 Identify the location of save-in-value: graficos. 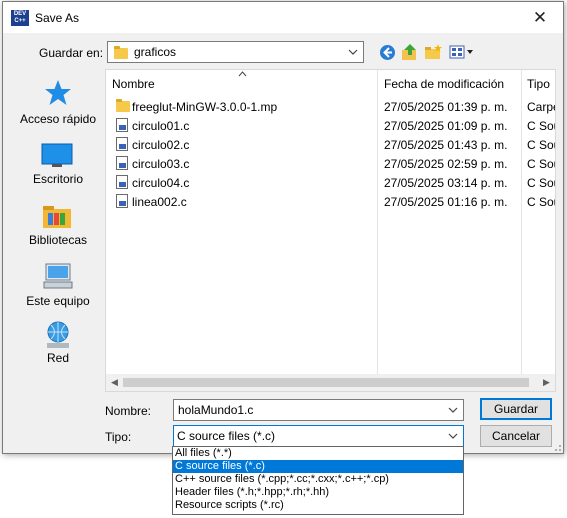
(155, 52).